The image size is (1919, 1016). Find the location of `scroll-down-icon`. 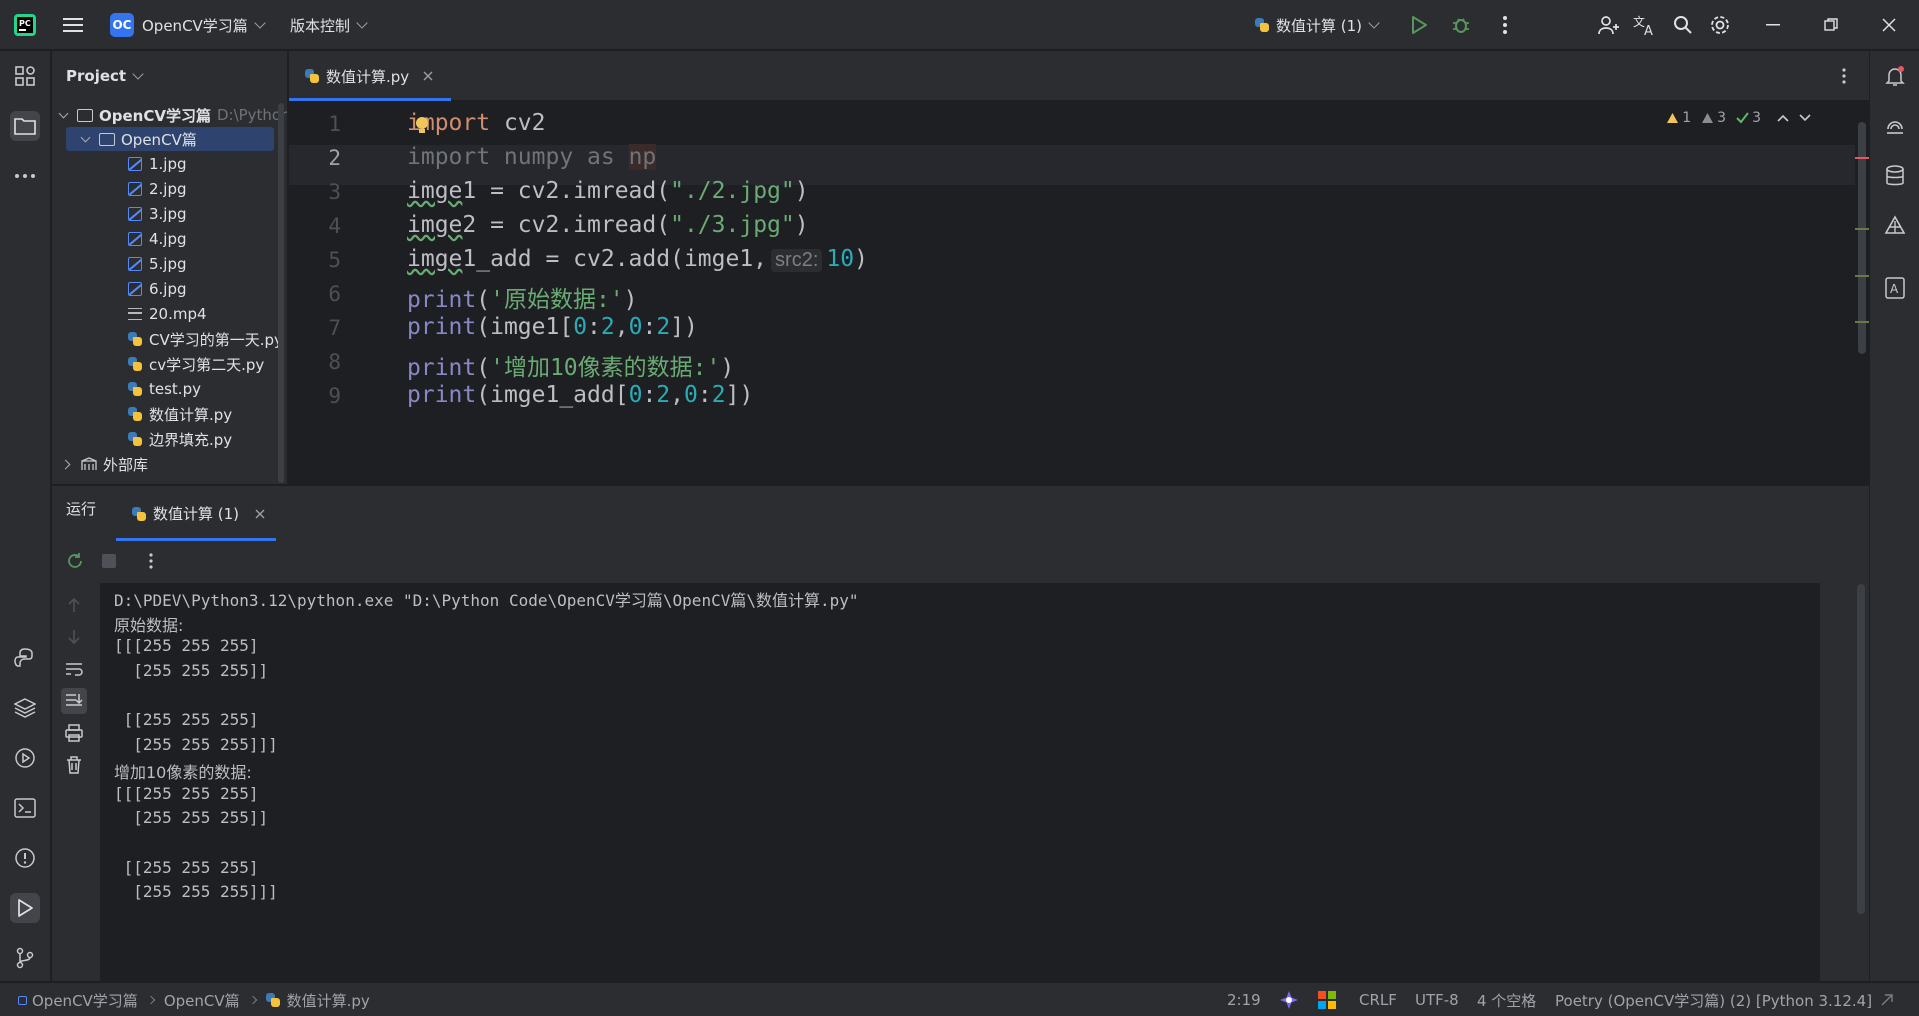

scroll-down-icon is located at coordinates (74, 637).